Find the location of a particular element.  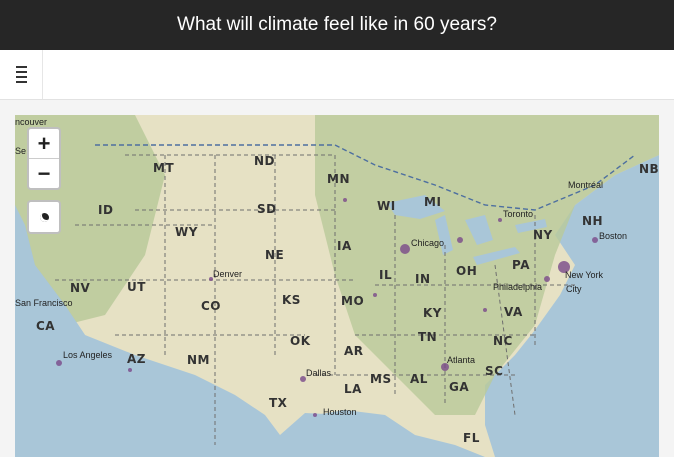

svg-text: MO is located at coordinates (352, 301).